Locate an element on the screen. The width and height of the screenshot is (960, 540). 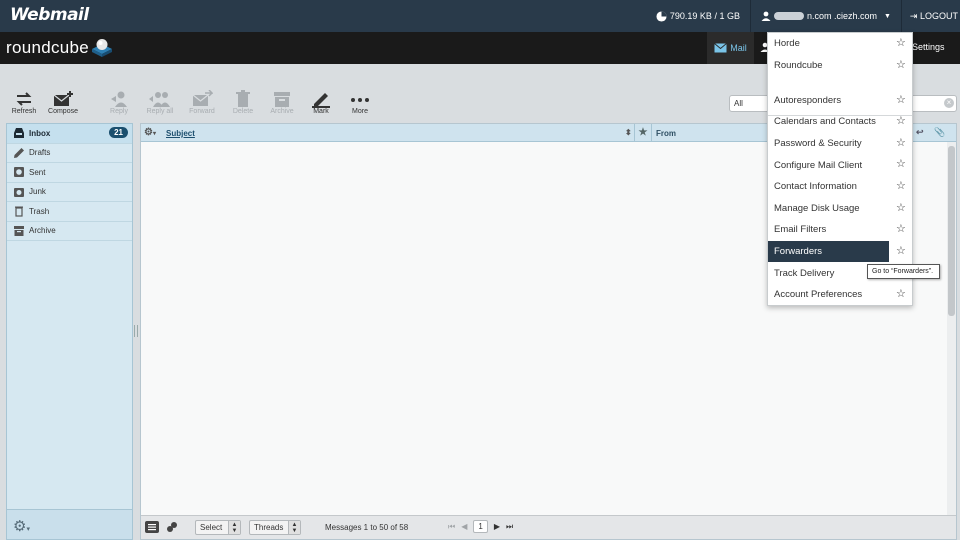
menu-item-email-filters: Email Filters is located at coordinates (840, 230).